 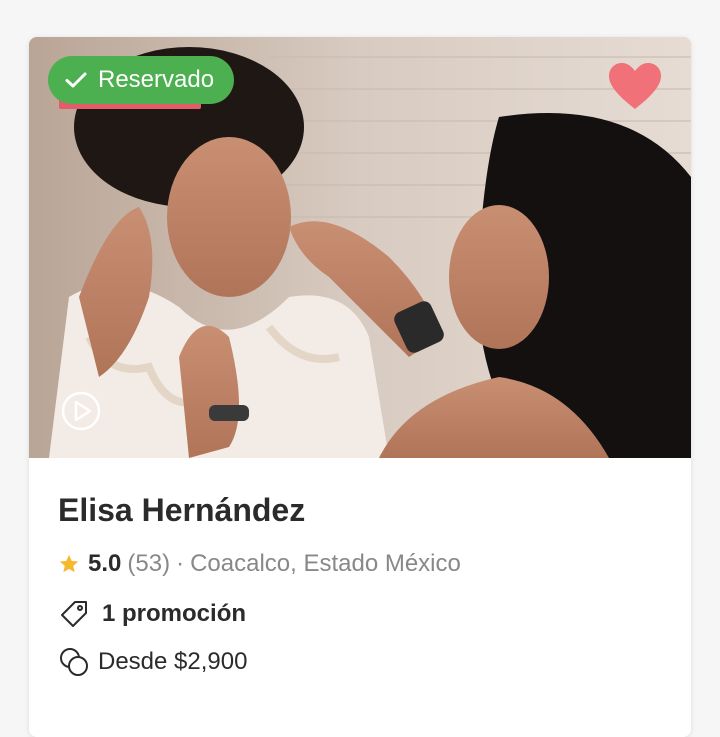 What do you see at coordinates (173, 661) in the screenshot?
I see `price-text: Desde $2,900` at bounding box center [173, 661].